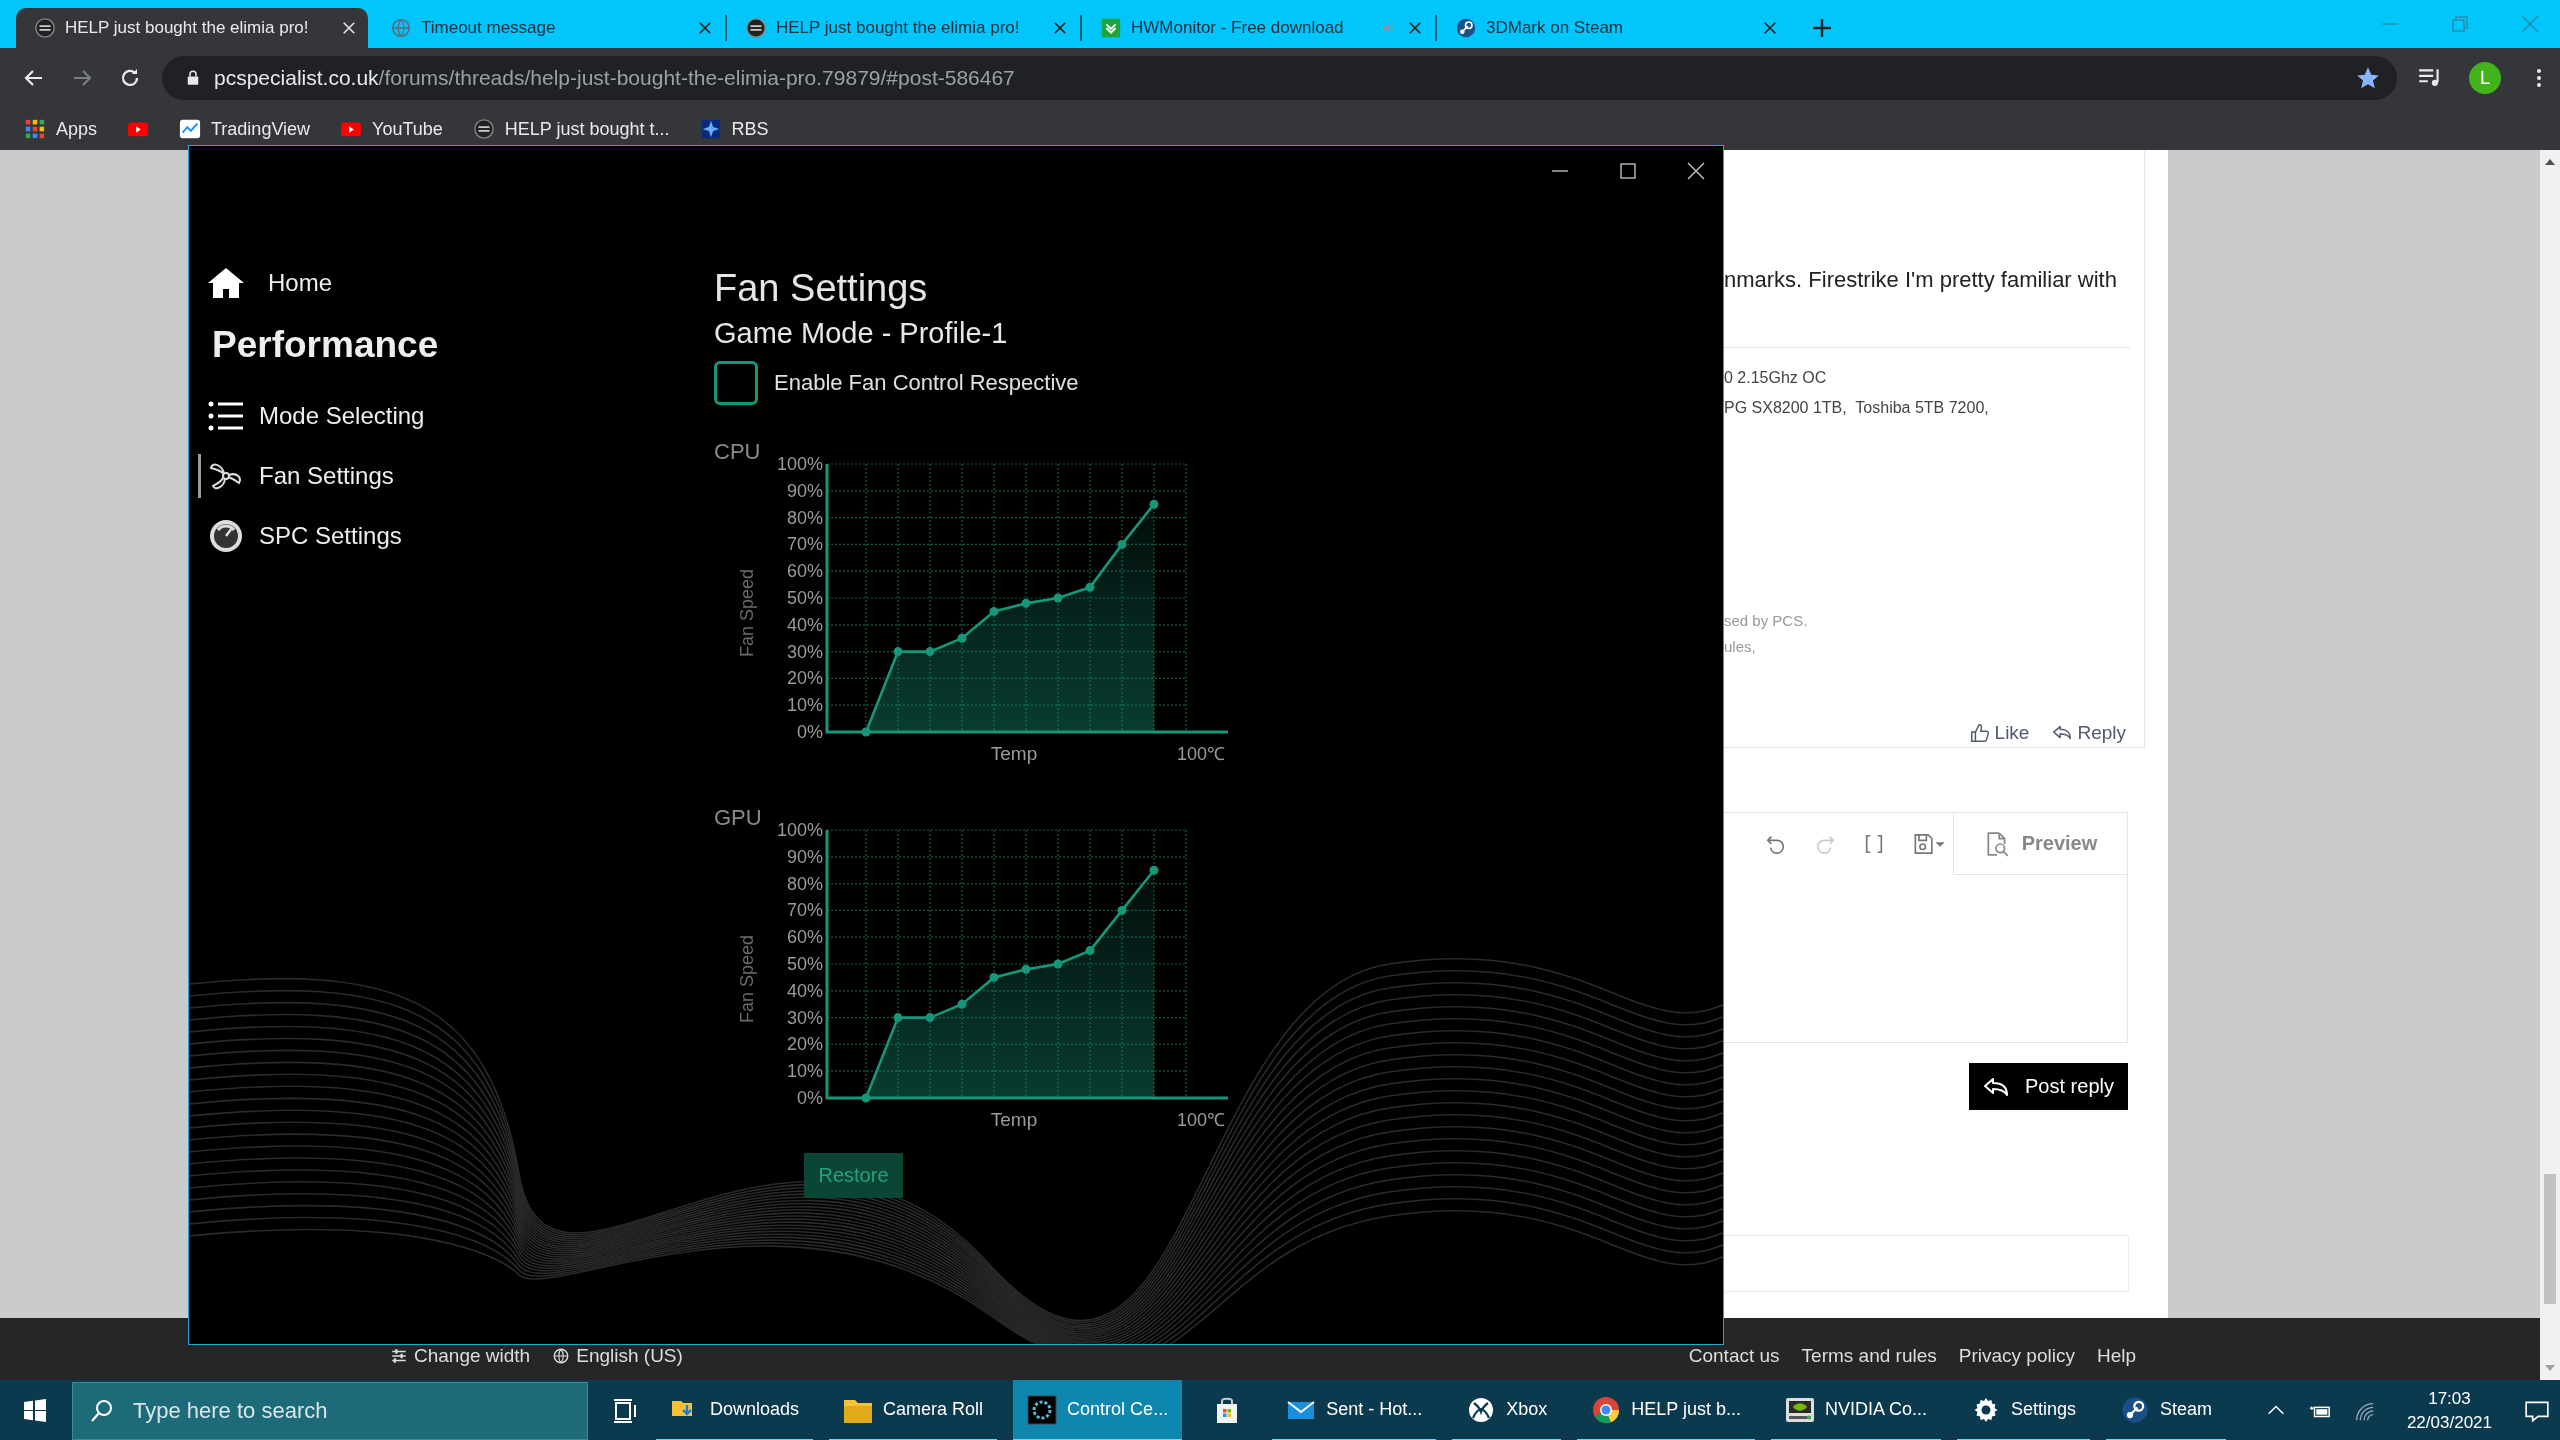 The image size is (2560, 1440). Describe the element at coordinates (2048, 1086) in the screenshot. I see `post-reply-button: Post reply` at that location.